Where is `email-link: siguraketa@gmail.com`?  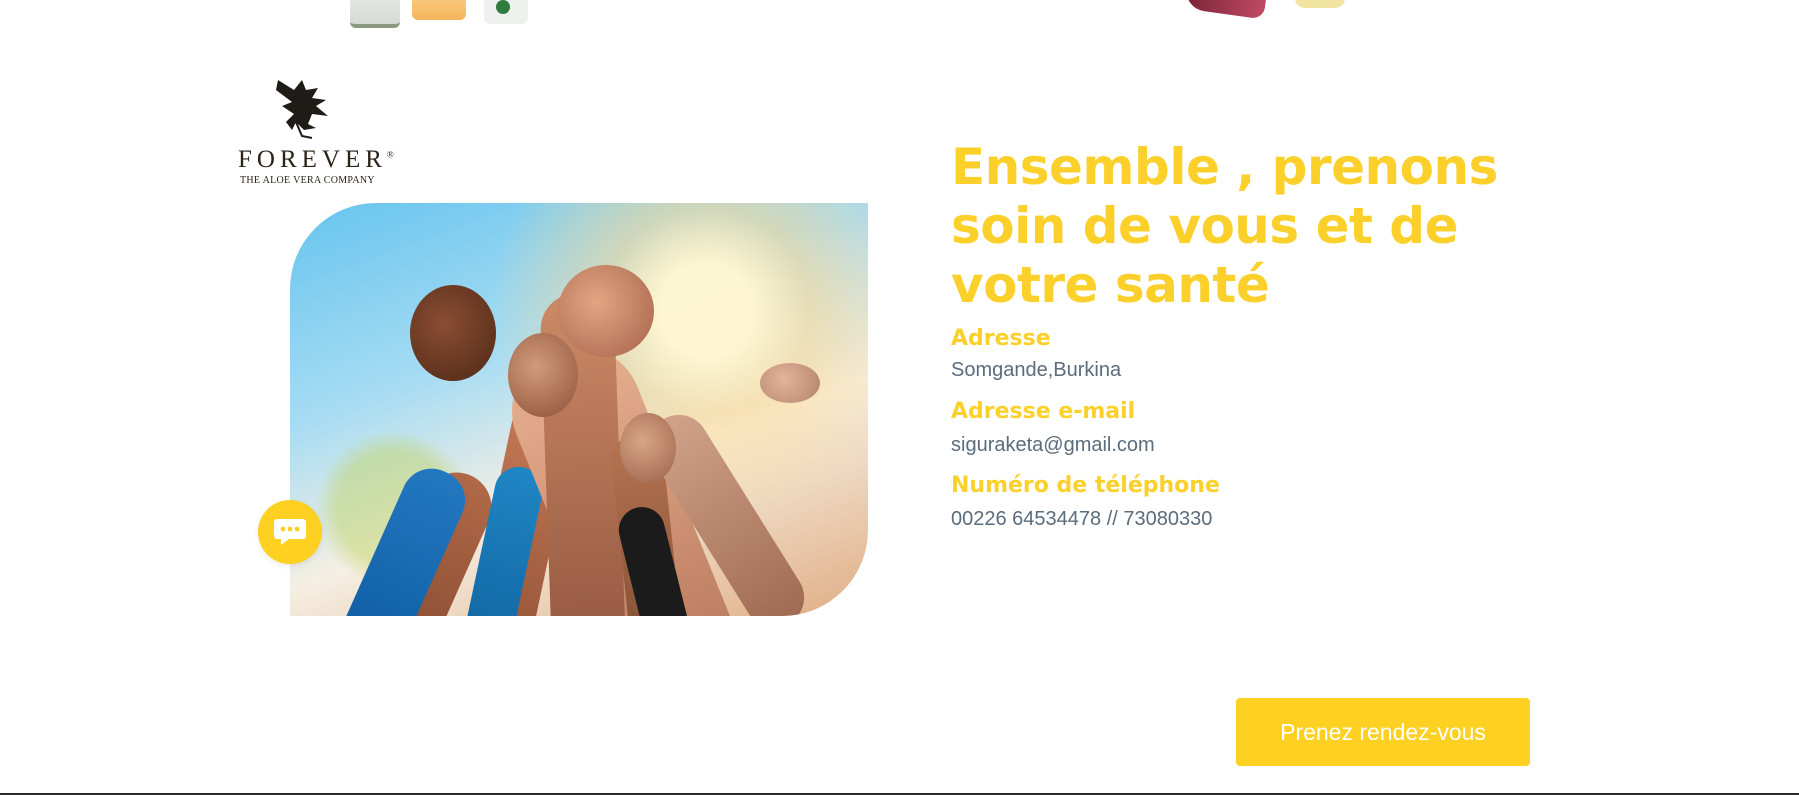 email-link: siguraketa@gmail.com is located at coordinates (1053, 445).